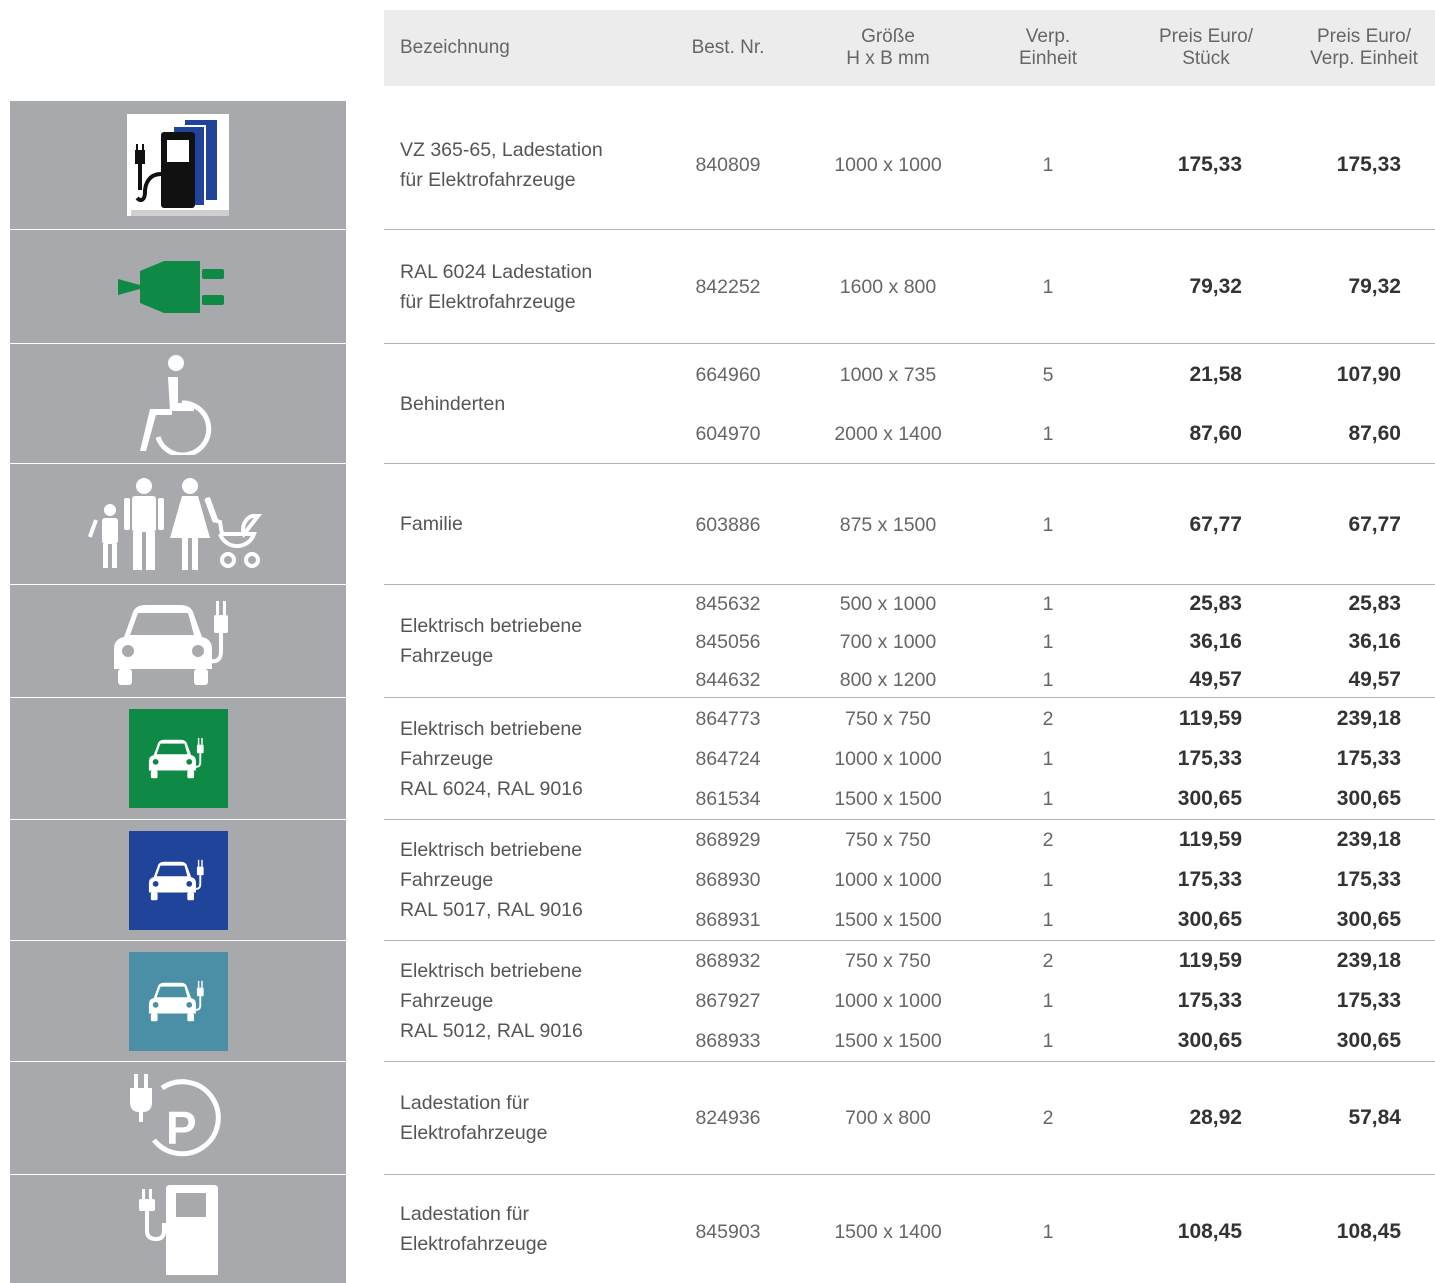 This screenshot has width=1435, height=1283. I want to click on best-nr: 603886, so click(728, 525).